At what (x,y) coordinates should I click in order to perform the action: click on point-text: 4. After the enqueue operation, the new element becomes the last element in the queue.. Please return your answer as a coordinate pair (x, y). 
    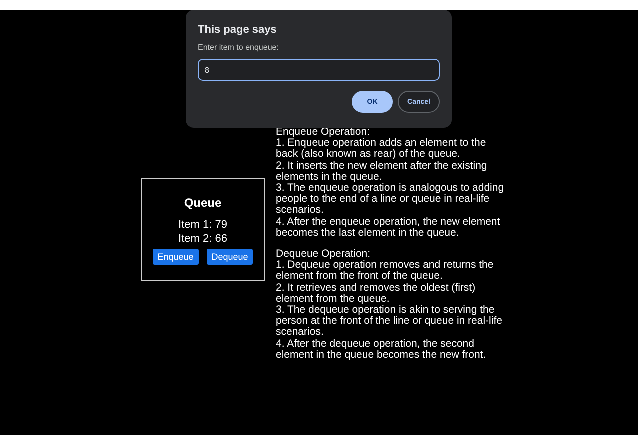
    Looking at the image, I should click on (389, 228).